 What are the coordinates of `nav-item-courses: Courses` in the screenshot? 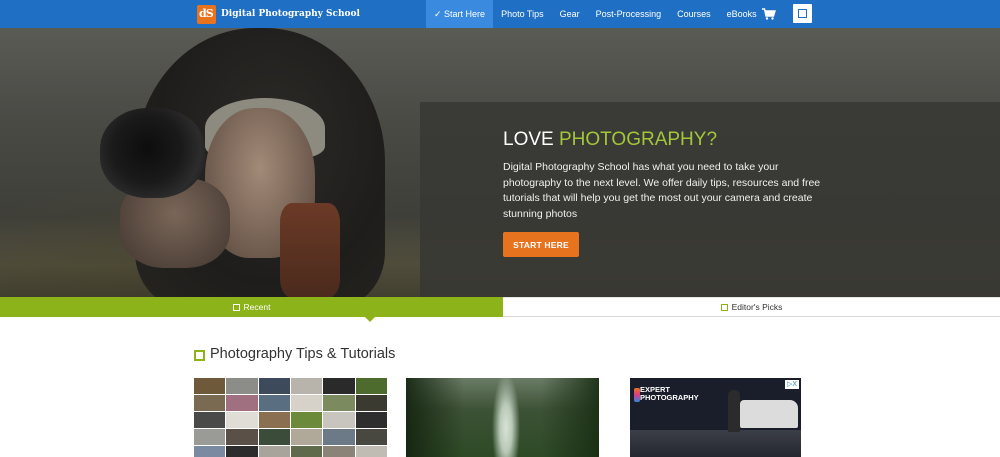 It's located at (694, 14).